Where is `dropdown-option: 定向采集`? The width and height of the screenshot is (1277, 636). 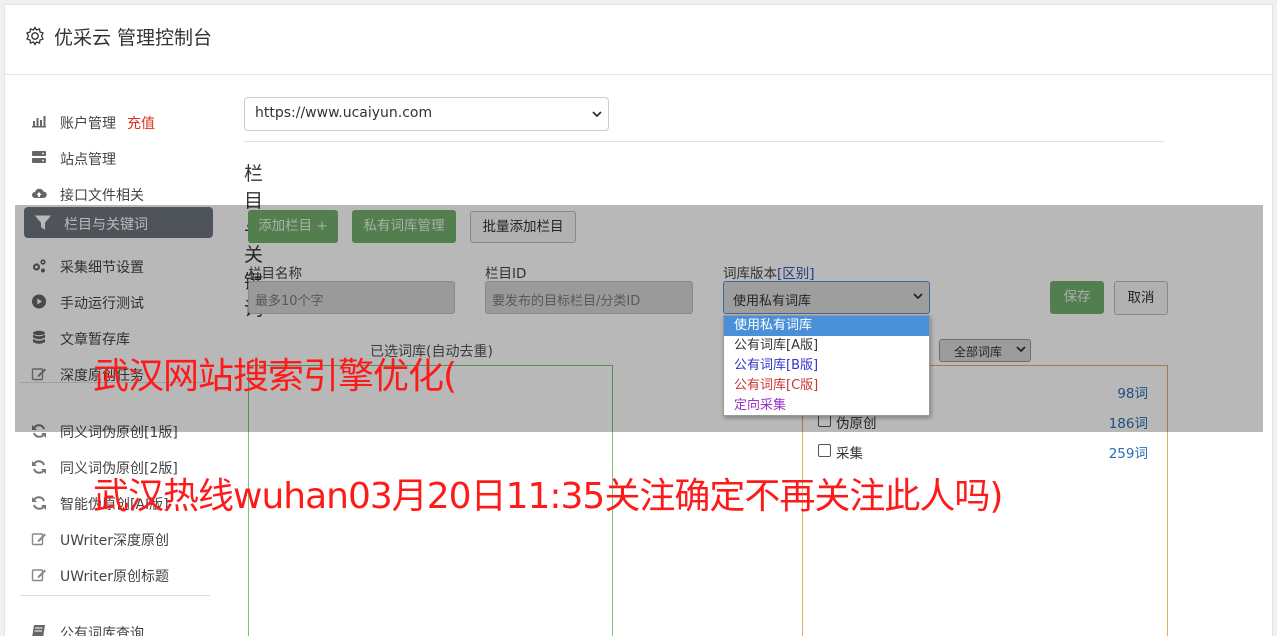
dropdown-option: 定向采集 is located at coordinates (826, 406).